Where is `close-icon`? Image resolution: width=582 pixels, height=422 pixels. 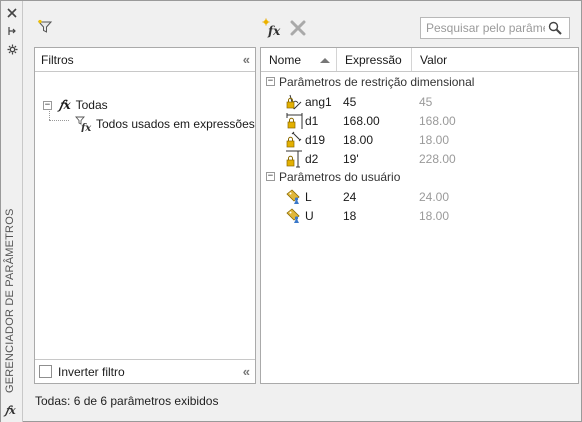
close-icon is located at coordinates (12, 13).